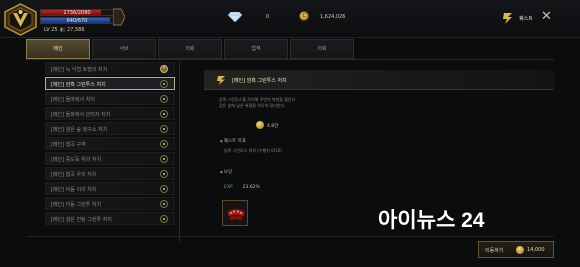  Describe the element at coordinates (81, 115) in the screenshot. I see `quest-list-item-label: [메인] 들파에서 관리자 처치` at that location.